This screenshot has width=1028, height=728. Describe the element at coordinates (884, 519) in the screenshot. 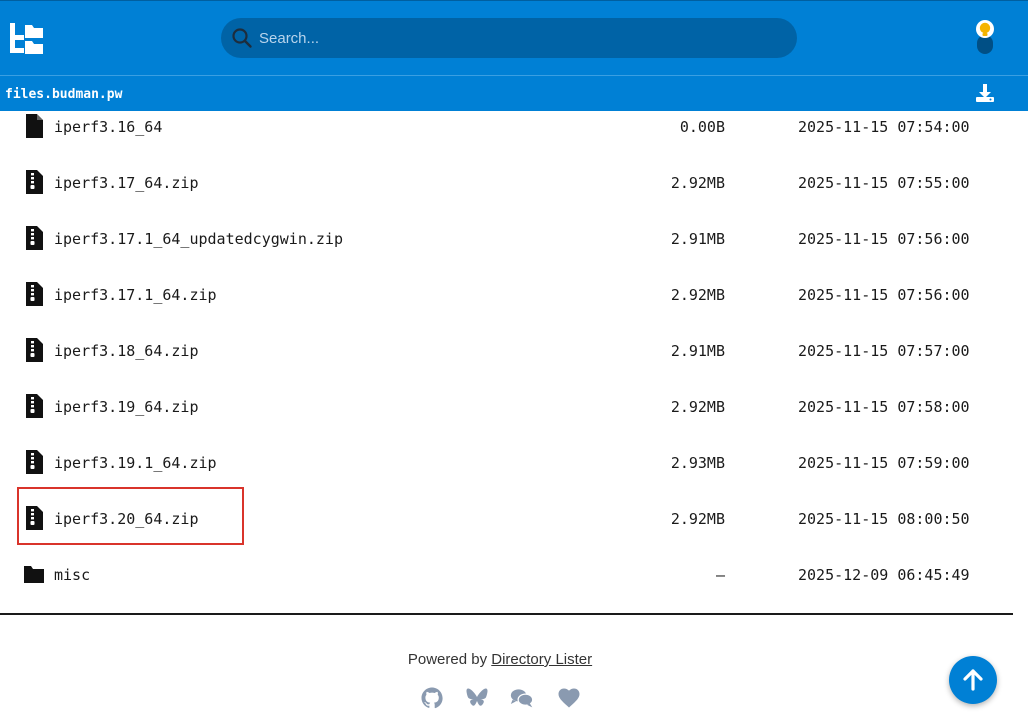

I see `file-date: 2025-11-15 08:00:50` at that location.